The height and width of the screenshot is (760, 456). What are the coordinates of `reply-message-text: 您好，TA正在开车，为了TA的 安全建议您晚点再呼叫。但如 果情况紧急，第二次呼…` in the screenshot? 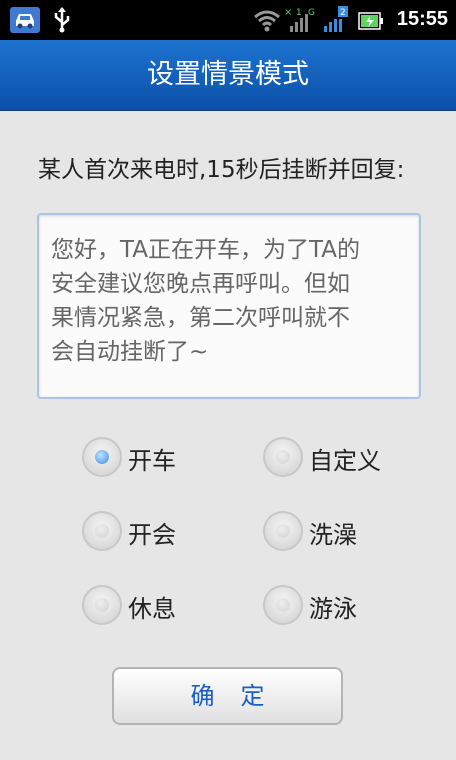 It's located at (205, 301).